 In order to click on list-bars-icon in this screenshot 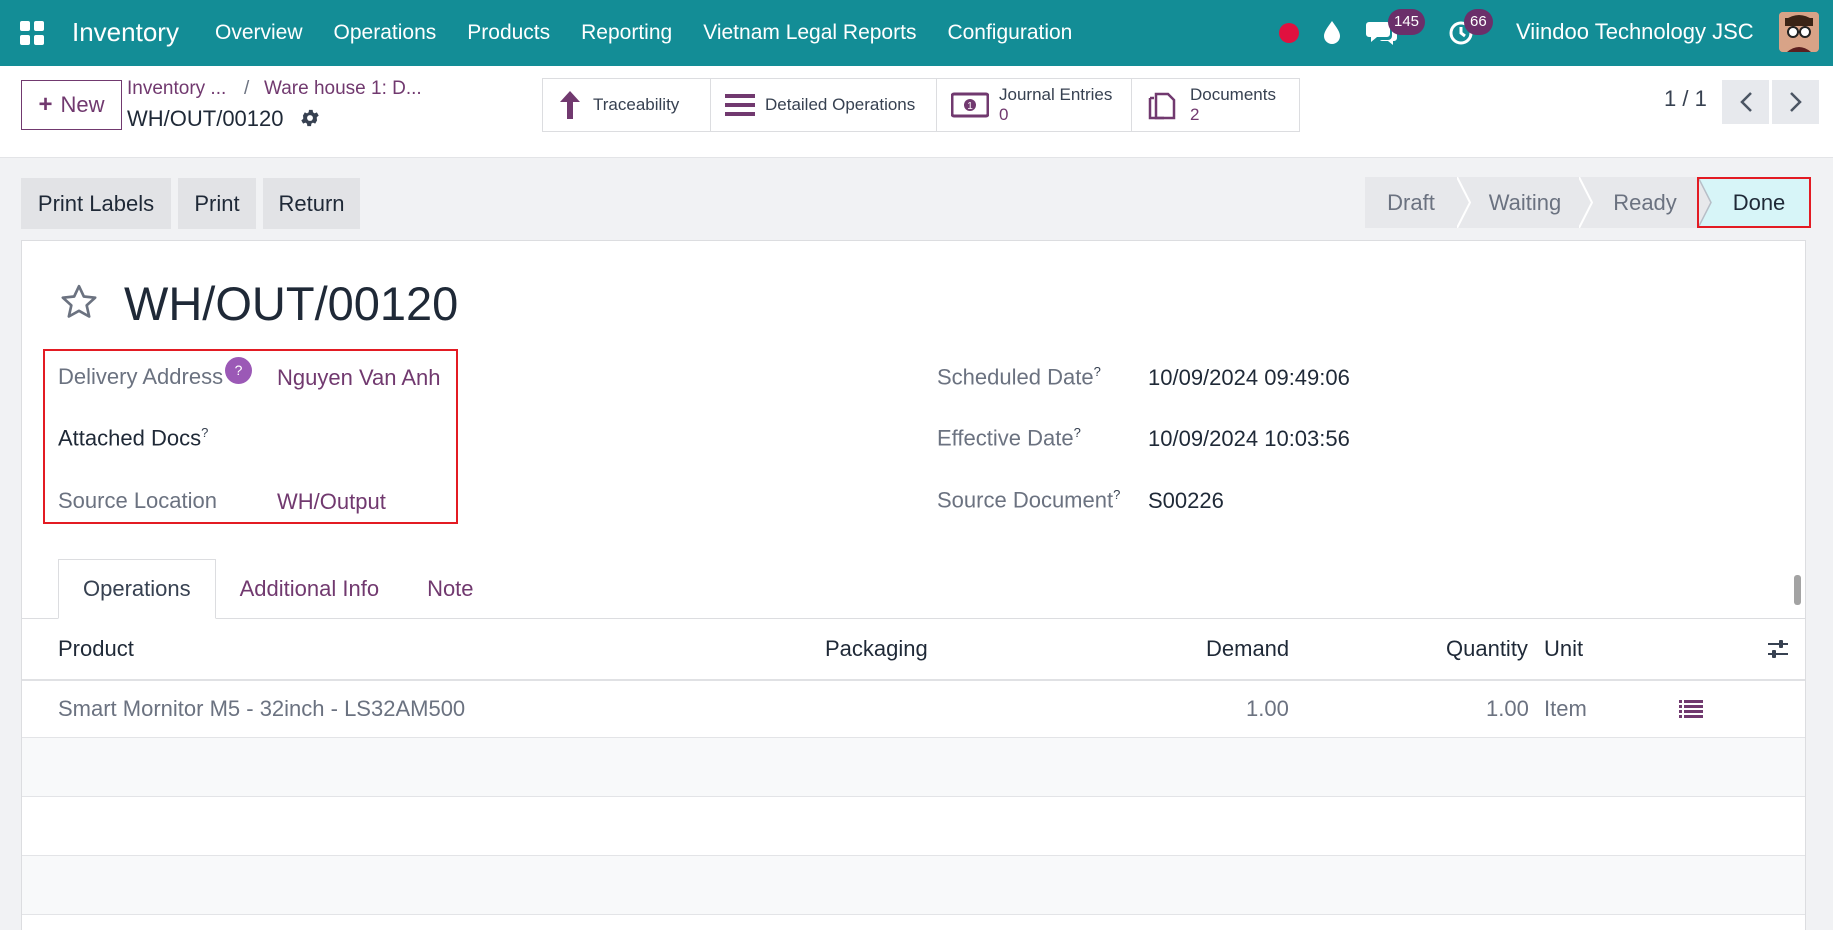, I will do `click(740, 105)`.